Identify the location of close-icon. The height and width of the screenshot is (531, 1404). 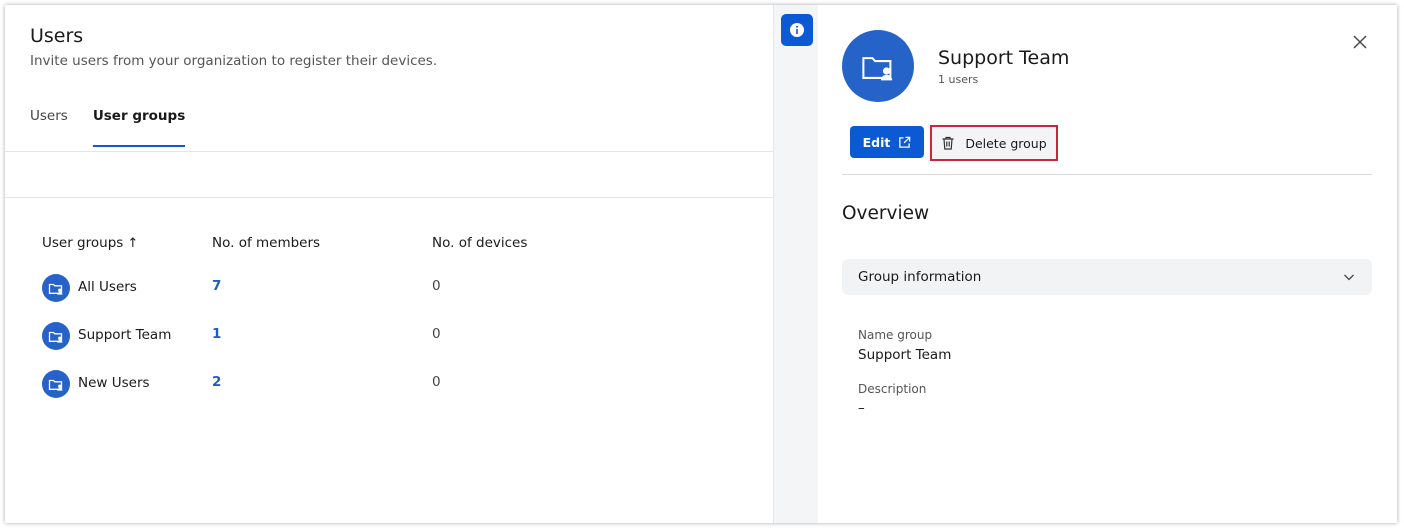
(1360, 42).